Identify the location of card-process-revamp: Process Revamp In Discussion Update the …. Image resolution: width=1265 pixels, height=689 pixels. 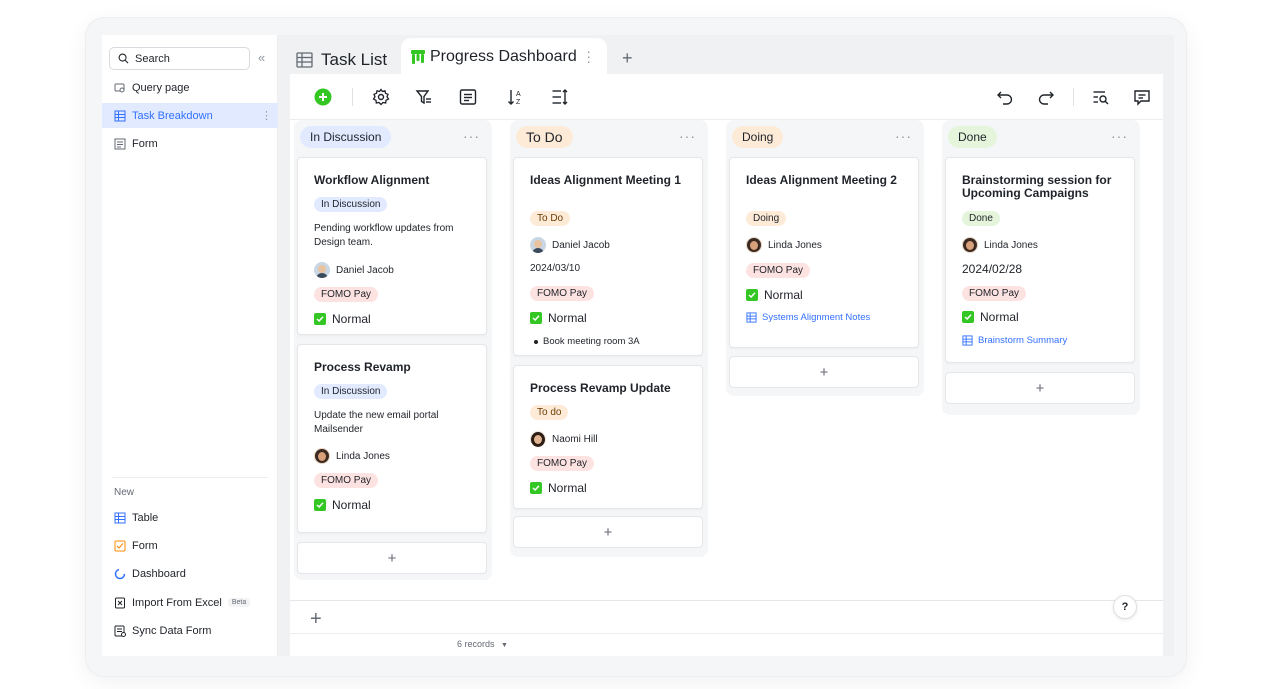
(392, 438).